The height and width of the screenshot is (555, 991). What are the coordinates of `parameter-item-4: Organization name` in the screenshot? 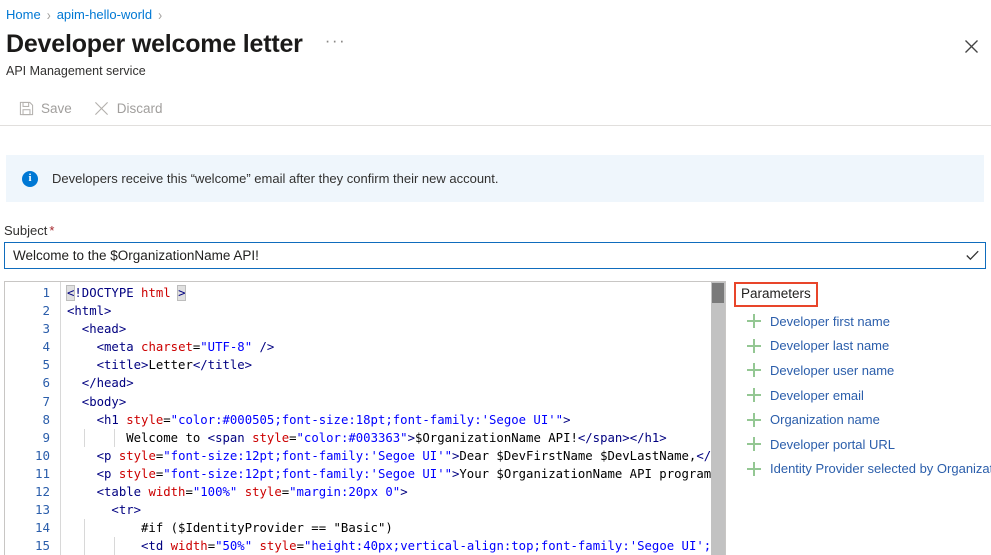 It's located at (868, 419).